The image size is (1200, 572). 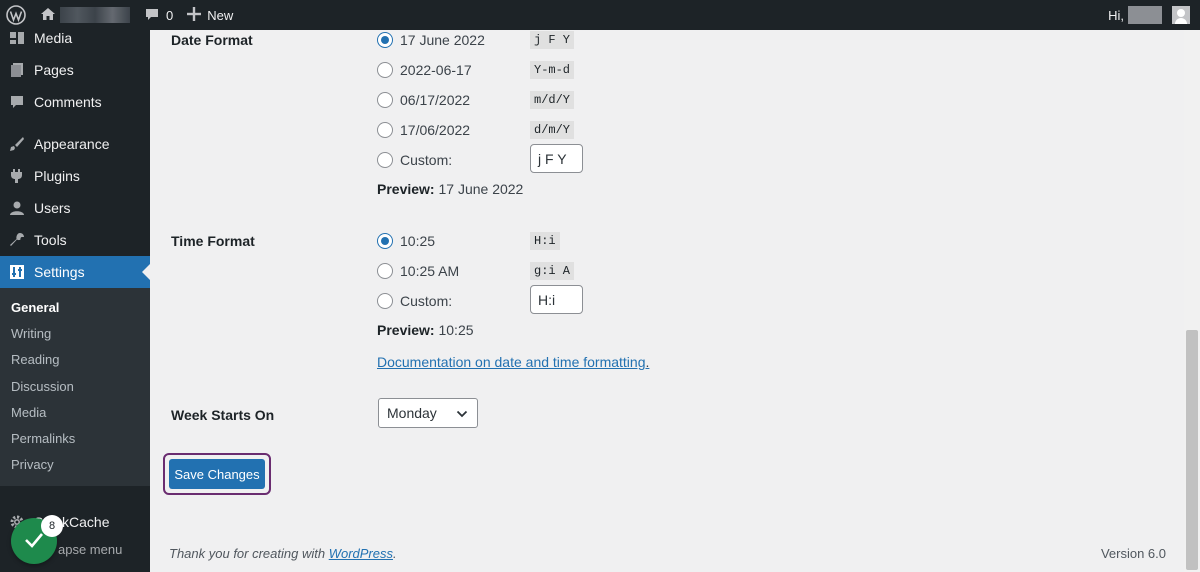 I want to click on time-option-custom: Custom:, so click(x=414, y=301).